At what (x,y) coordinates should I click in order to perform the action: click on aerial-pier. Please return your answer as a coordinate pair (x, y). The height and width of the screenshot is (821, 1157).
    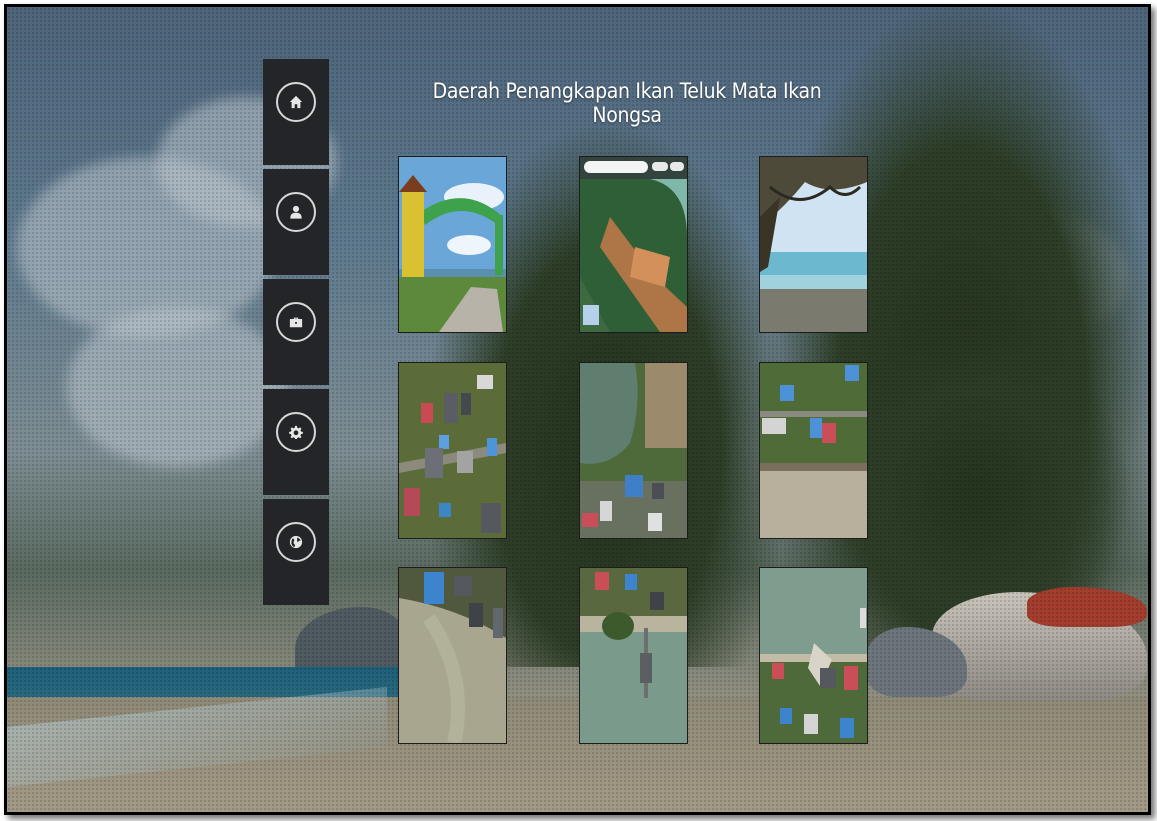
    Looking at the image, I should click on (633, 655).